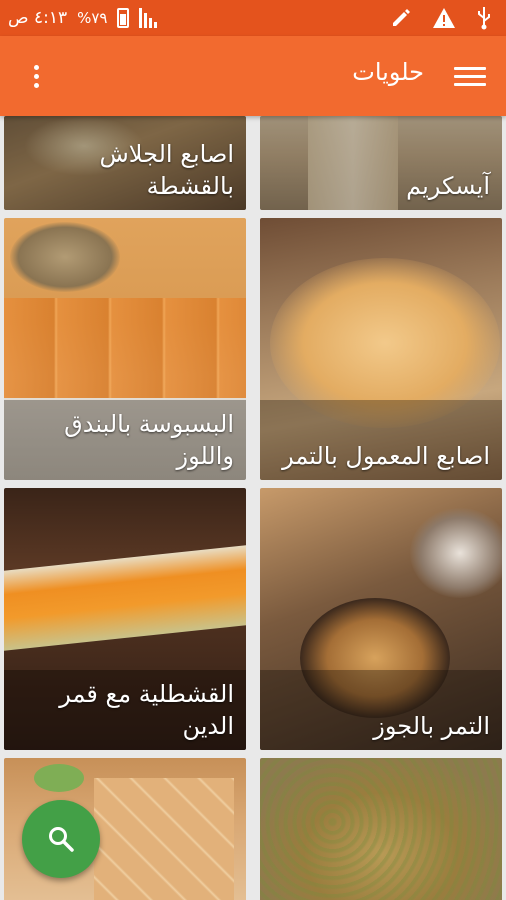 This screenshot has width=506, height=900. I want to click on search-icon, so click(61, 839).